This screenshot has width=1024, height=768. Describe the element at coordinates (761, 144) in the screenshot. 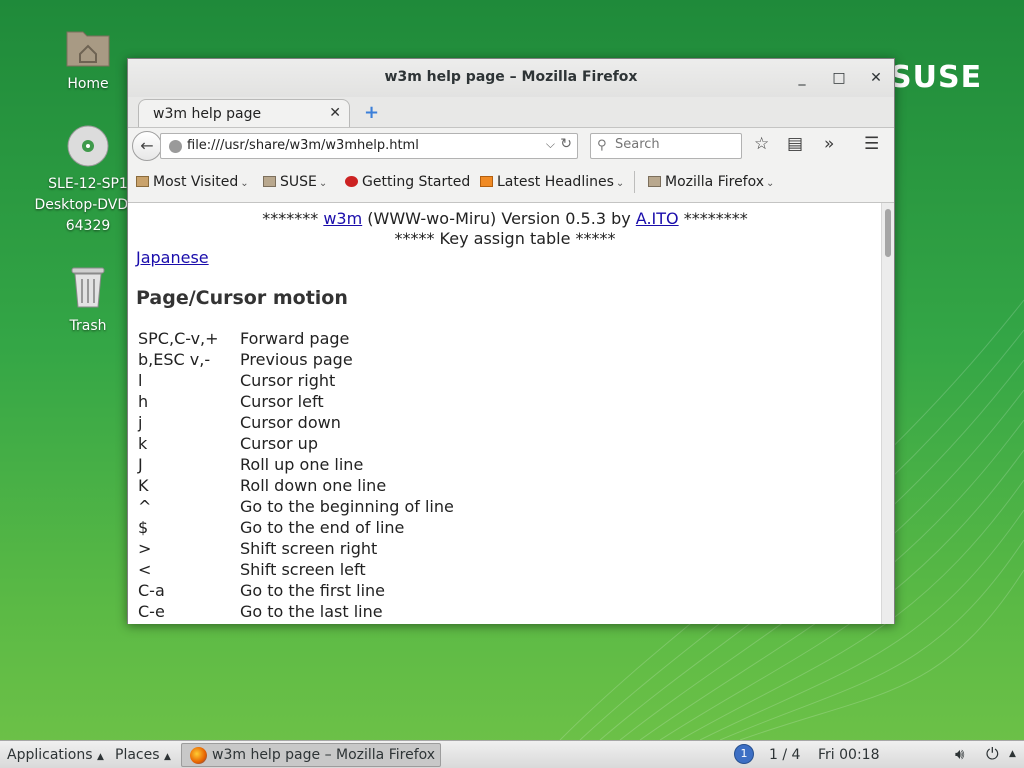

I see `bookmark-star-icon: ☆` at that location.